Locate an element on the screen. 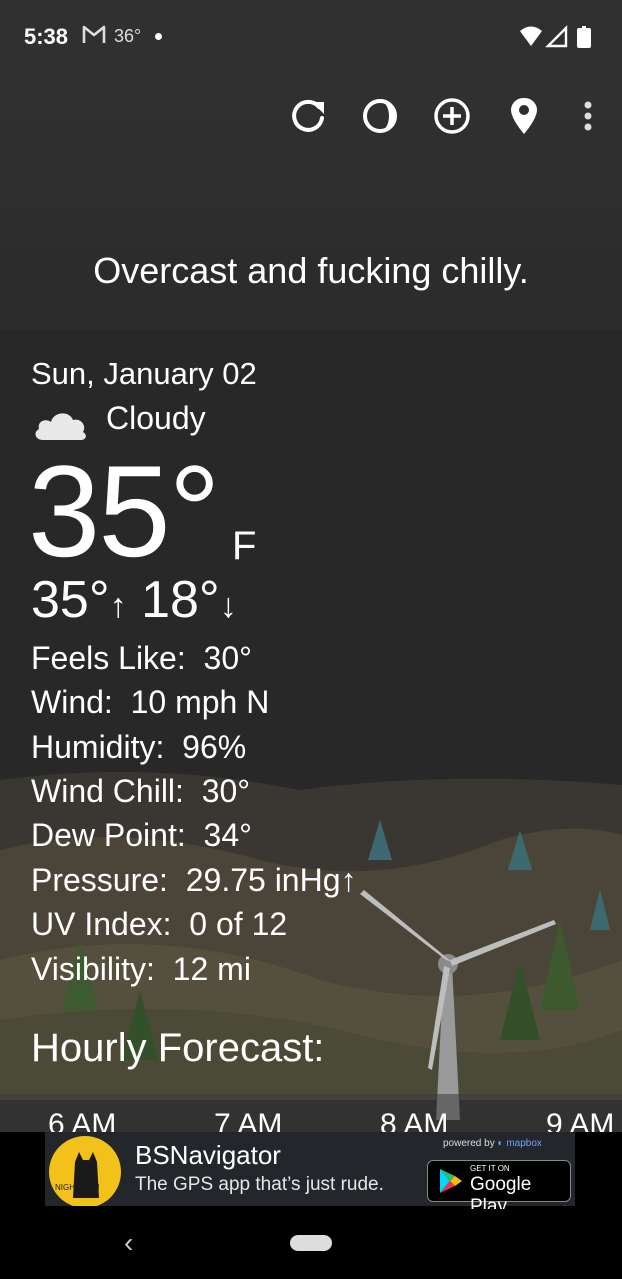 The height and width of the screenshot is (1279, 622). detail-wind-chill: Wind Chill: 30° is located at coordinates (141, 791).